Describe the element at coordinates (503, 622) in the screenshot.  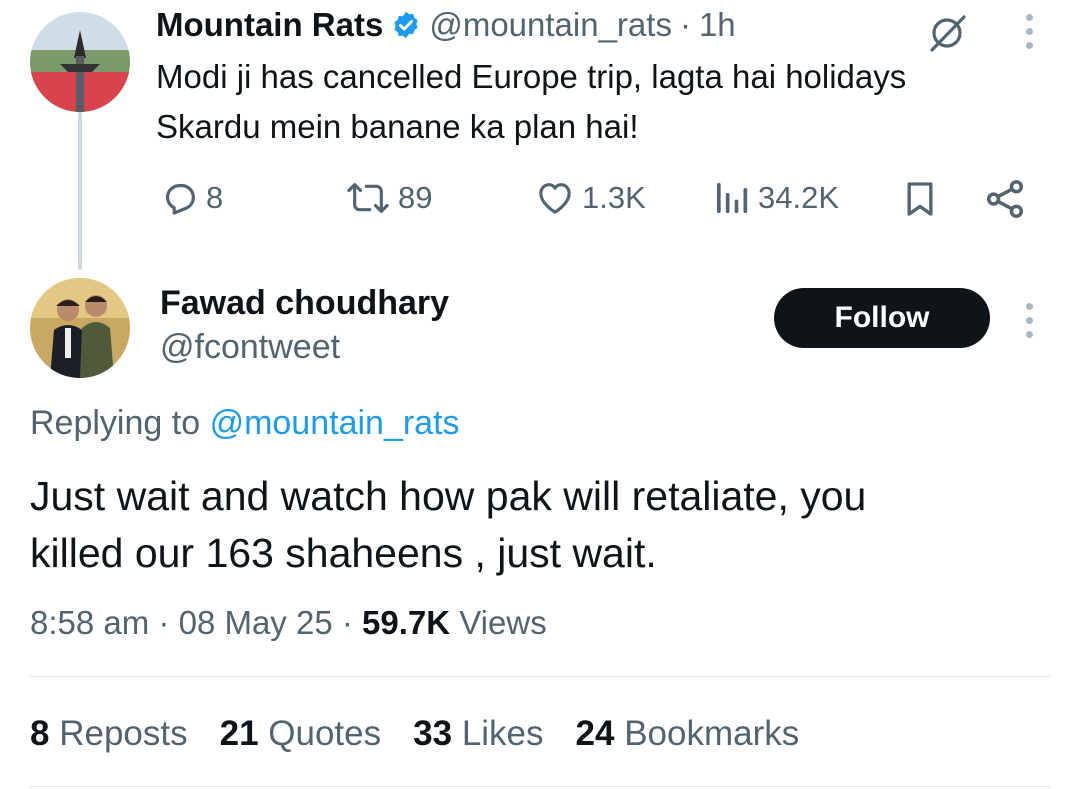
I see `views-label: Views` at that location.